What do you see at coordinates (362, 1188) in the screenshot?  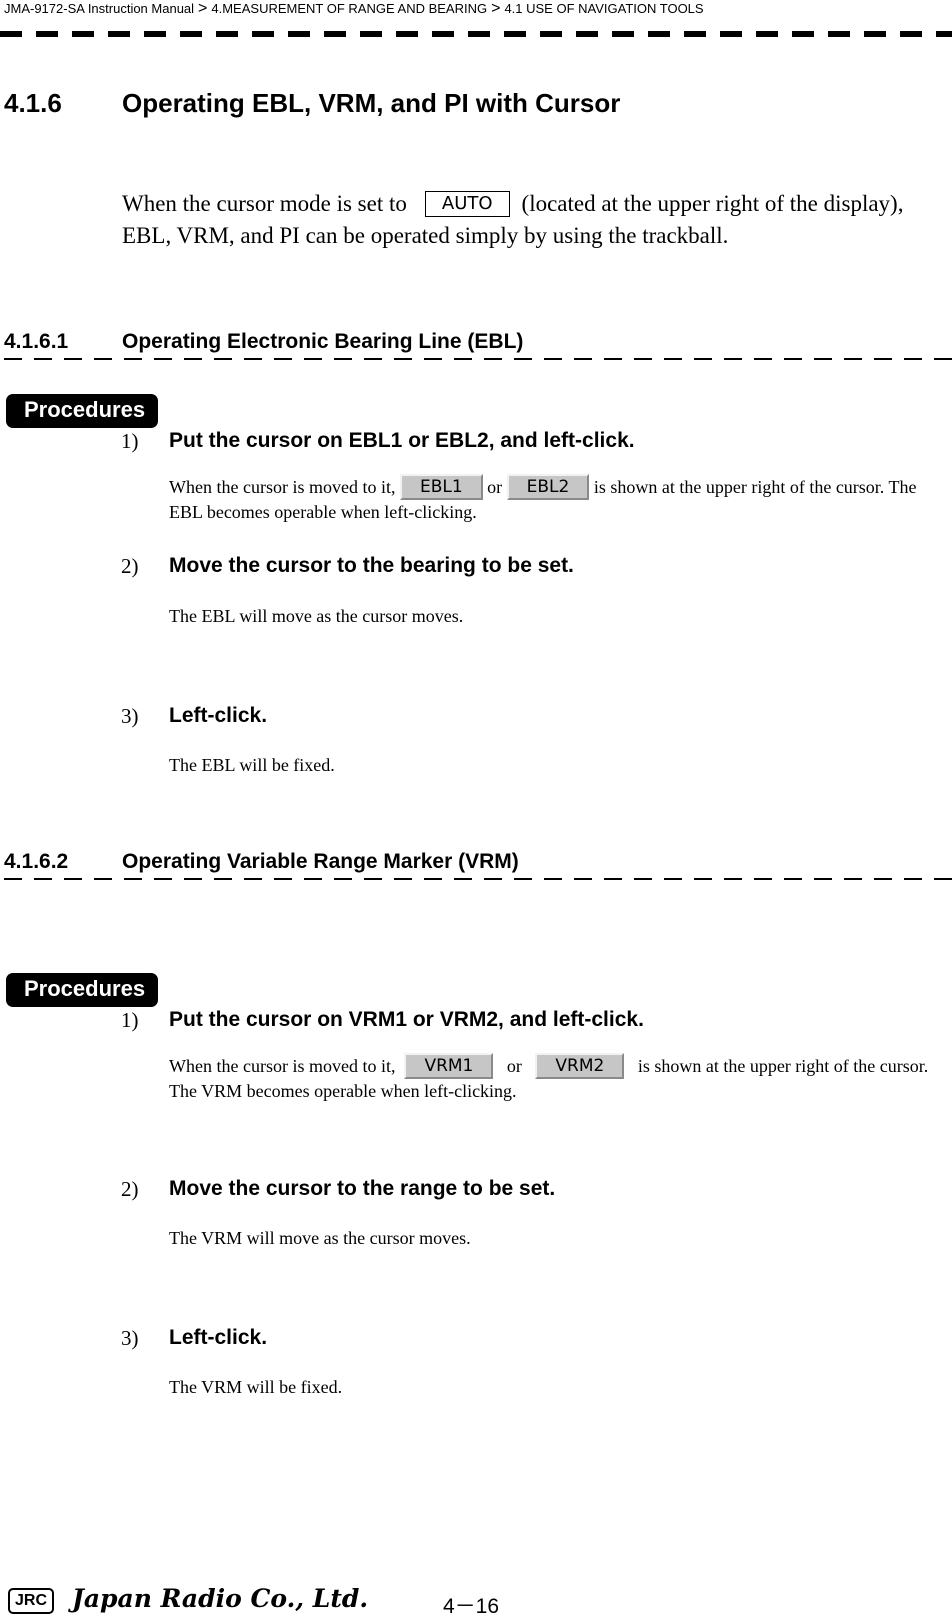 I see `step-title: Move the cursor to the range to be set.` at bounding box center [362, 1188].